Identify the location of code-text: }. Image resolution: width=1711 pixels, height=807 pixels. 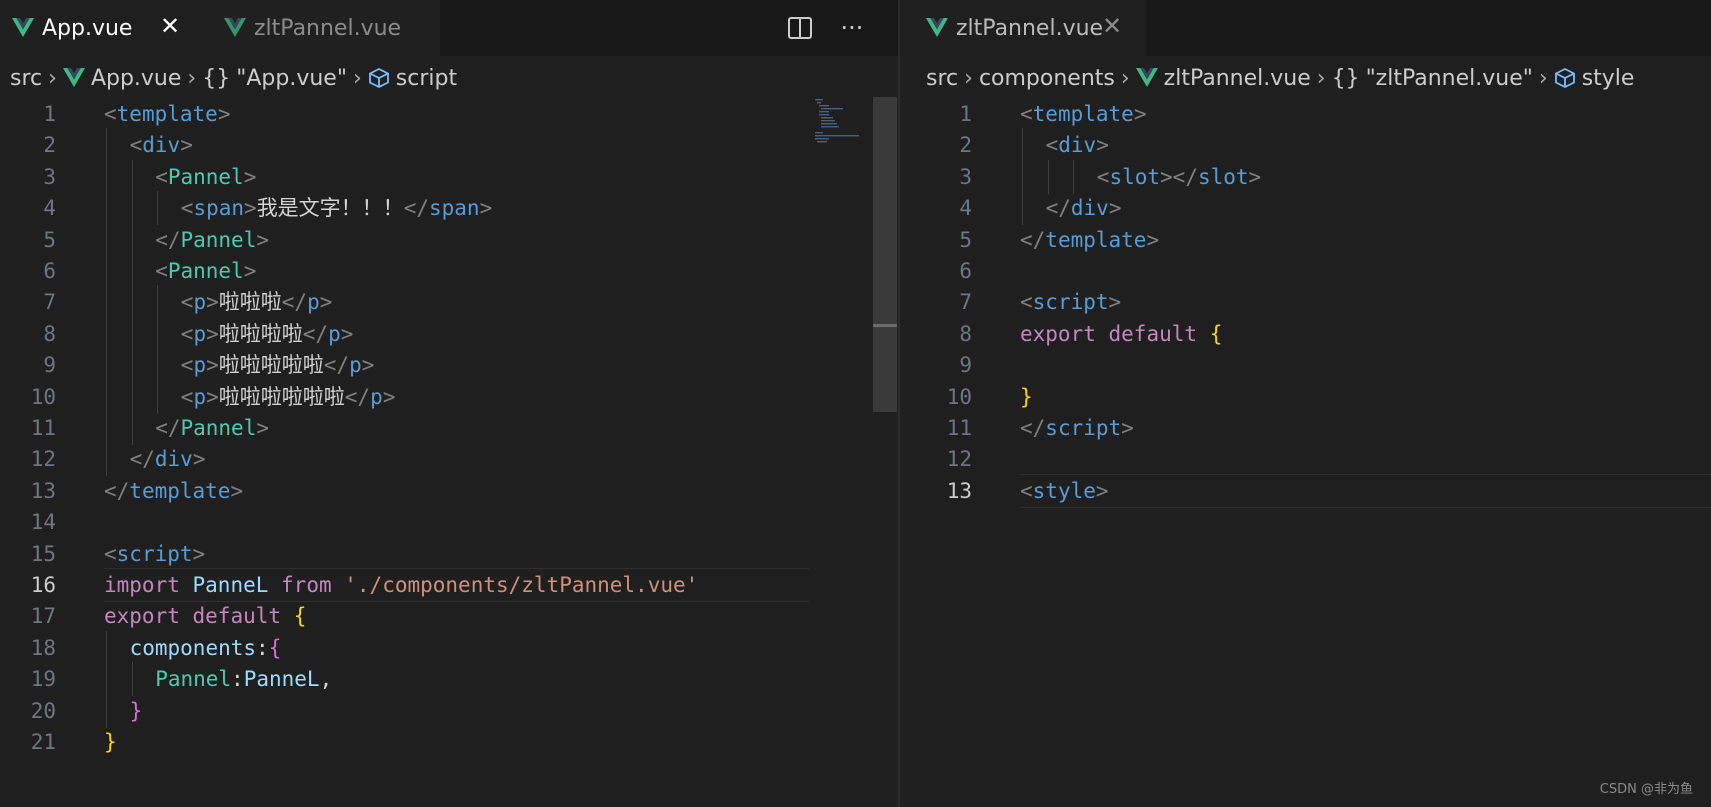
(136, 711).